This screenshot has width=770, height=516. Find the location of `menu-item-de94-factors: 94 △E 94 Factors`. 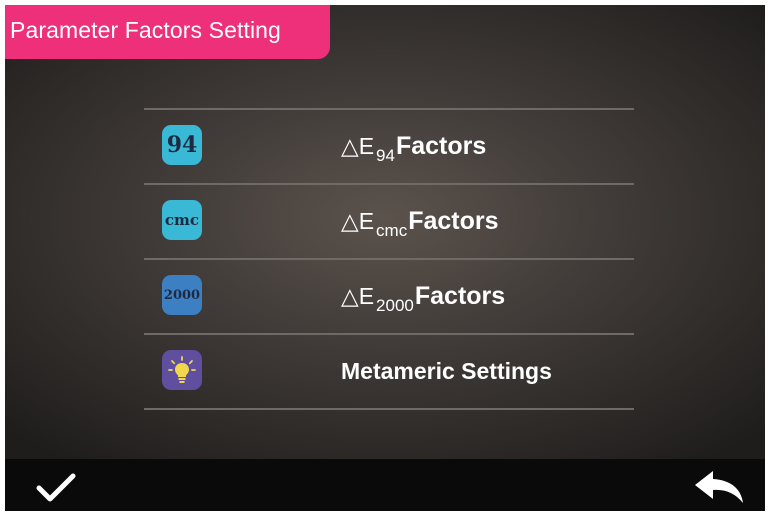

menu-item-de94-factors: 94 △E 94 Factors is located at coordinates (389, 146).